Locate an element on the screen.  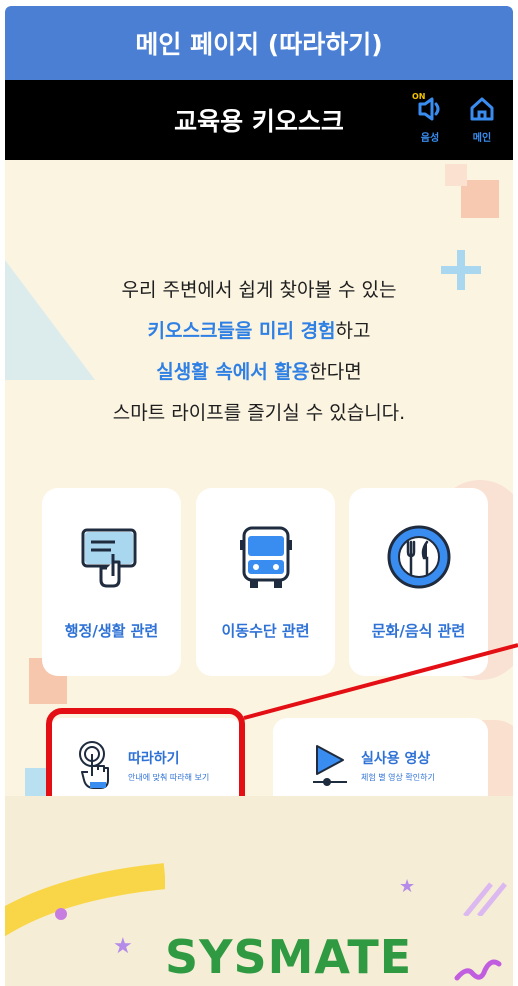
intro-line-1: 우리 주변에서 쉽게 찾아볼 수 있는 is located at coordinates (259, 290).